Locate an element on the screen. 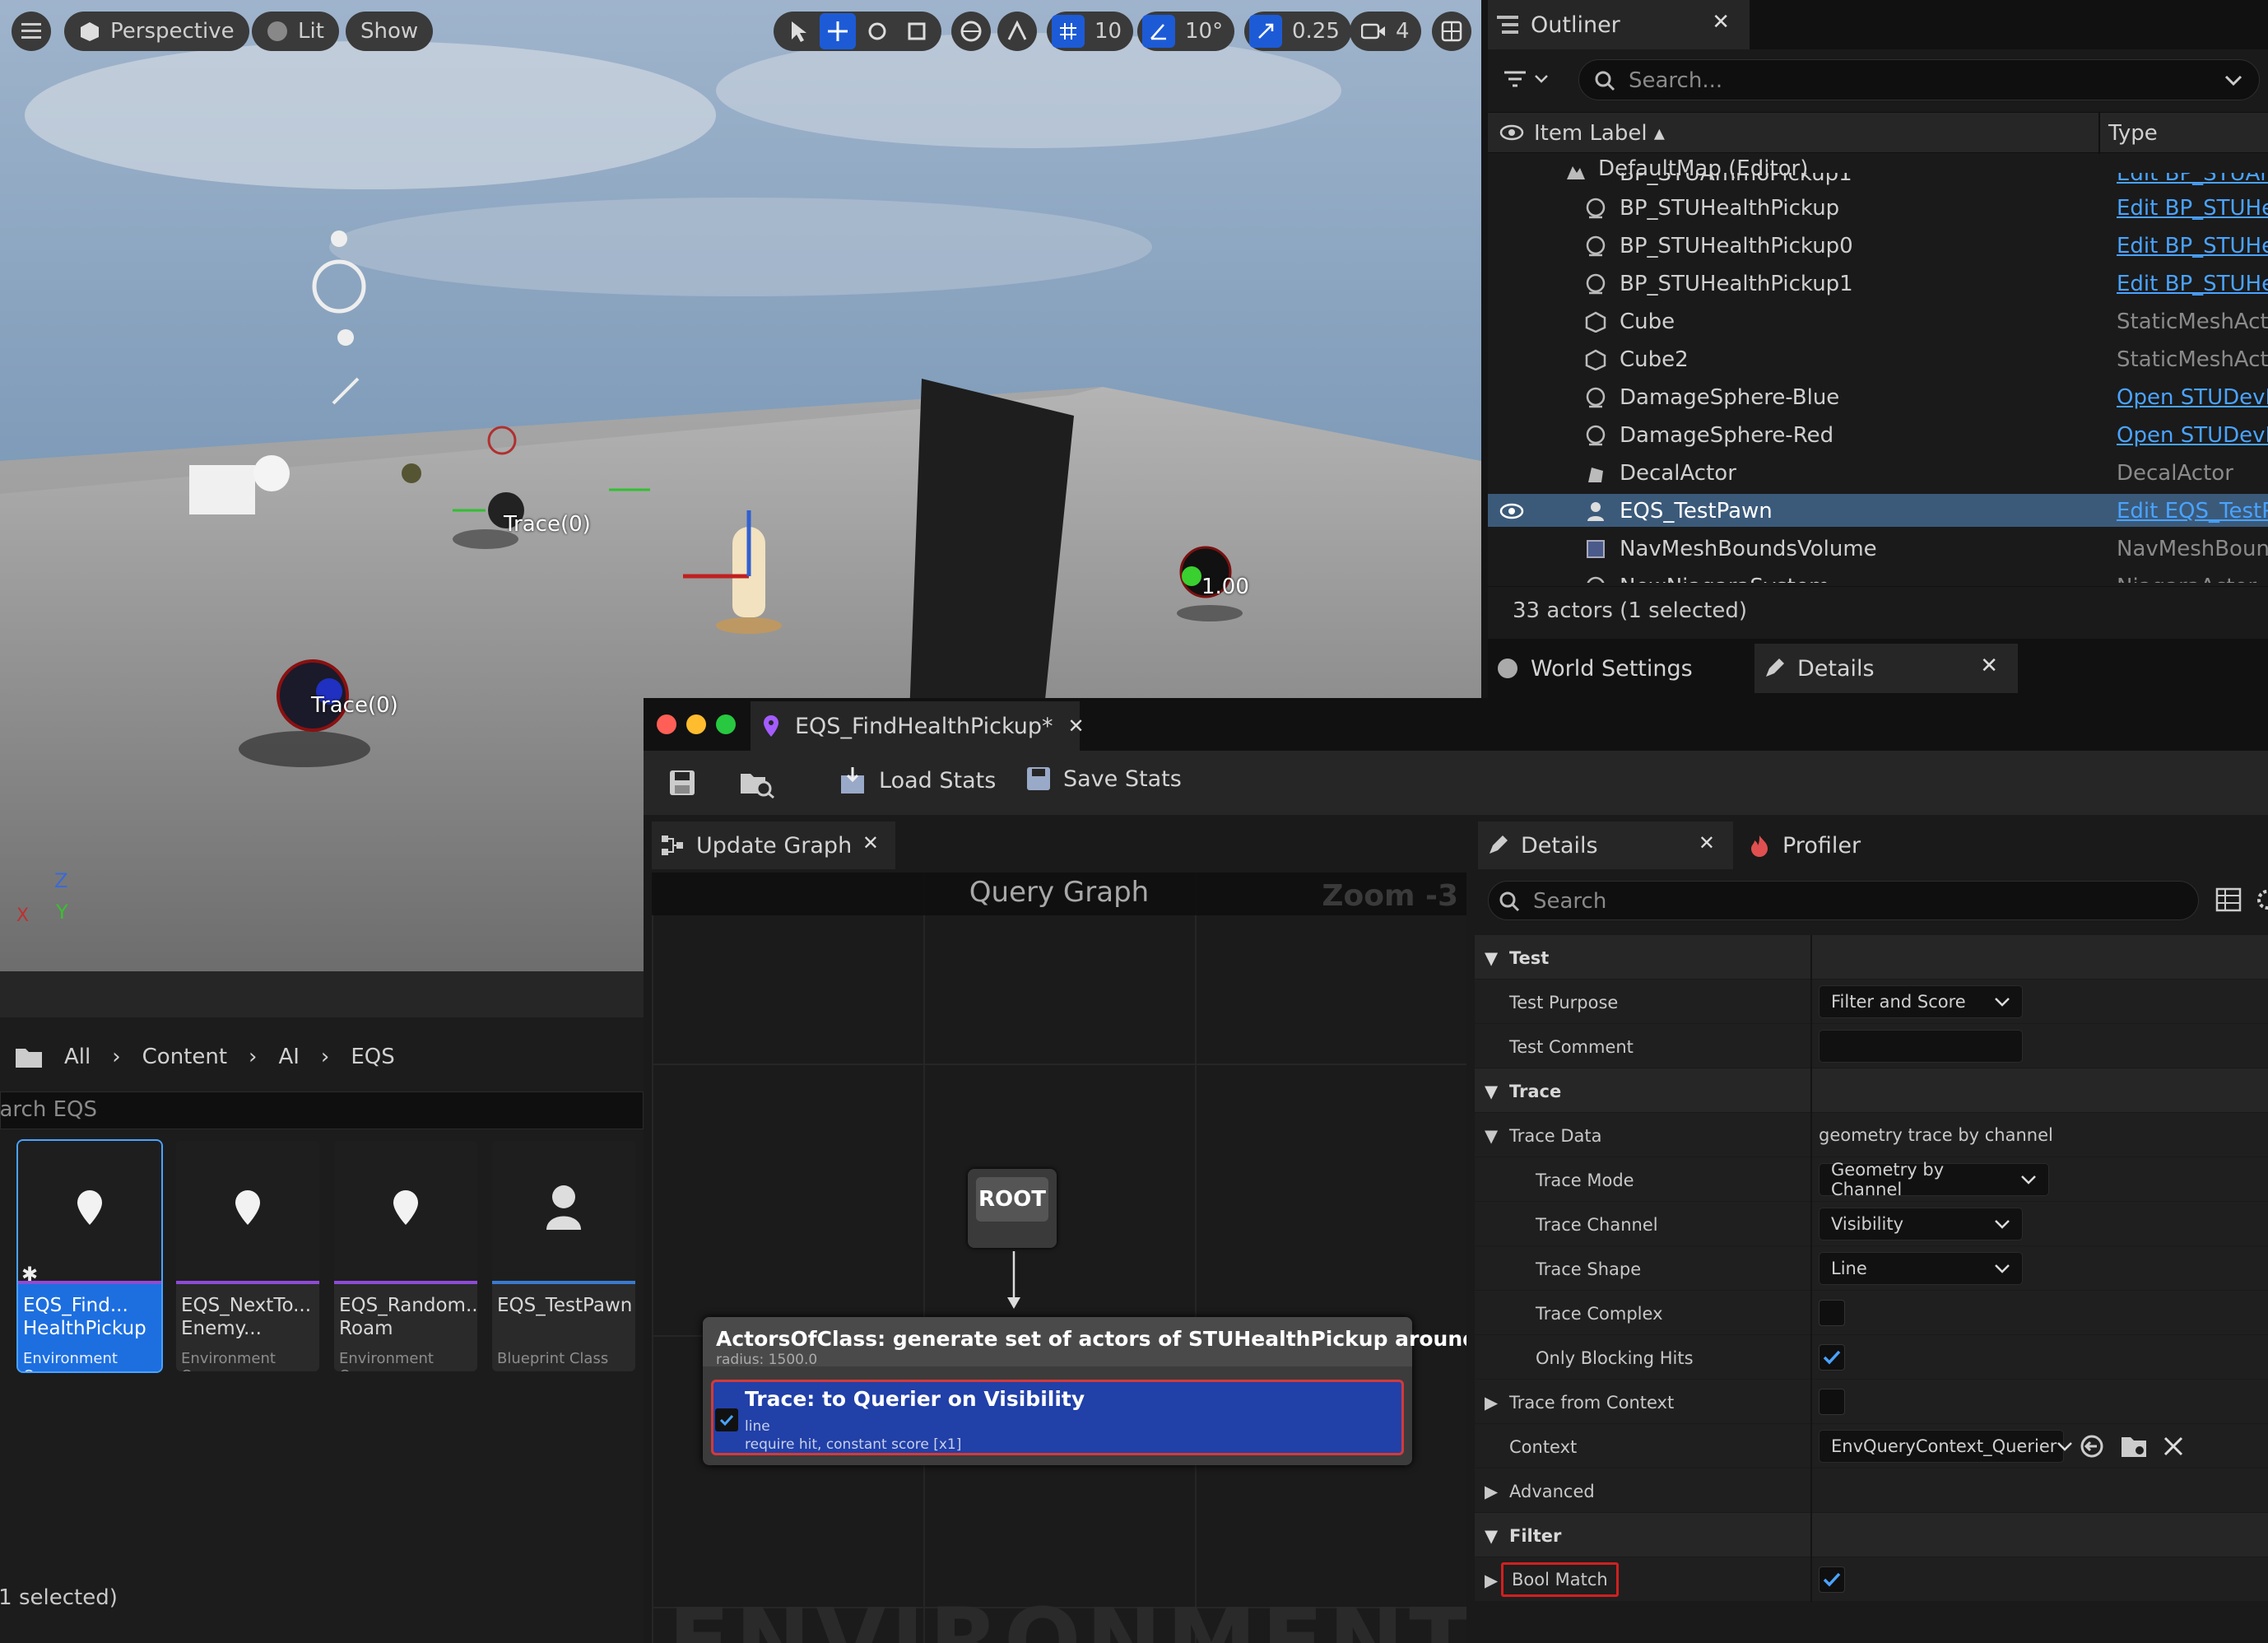  list-item: Cube StaticMeshActor is located at coordinates (1878, 321).